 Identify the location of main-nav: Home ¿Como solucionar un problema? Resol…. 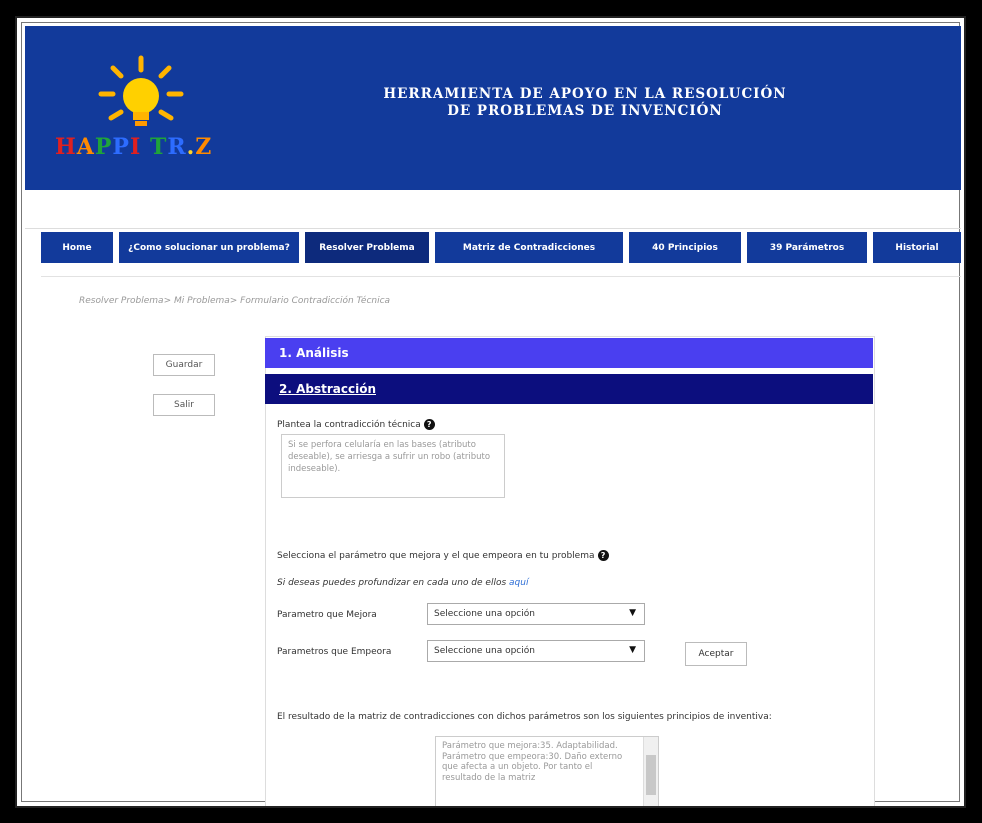
(501, 247).